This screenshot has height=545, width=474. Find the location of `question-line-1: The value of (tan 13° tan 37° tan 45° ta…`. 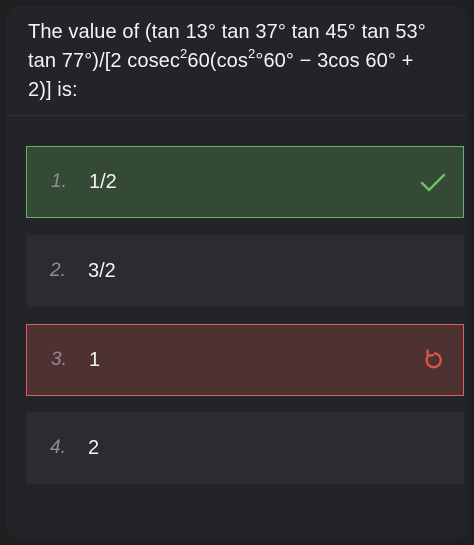

question-line-1: The value of (tan 13° tan 37° tan 45° ta… is located at coordinates (227, 32).